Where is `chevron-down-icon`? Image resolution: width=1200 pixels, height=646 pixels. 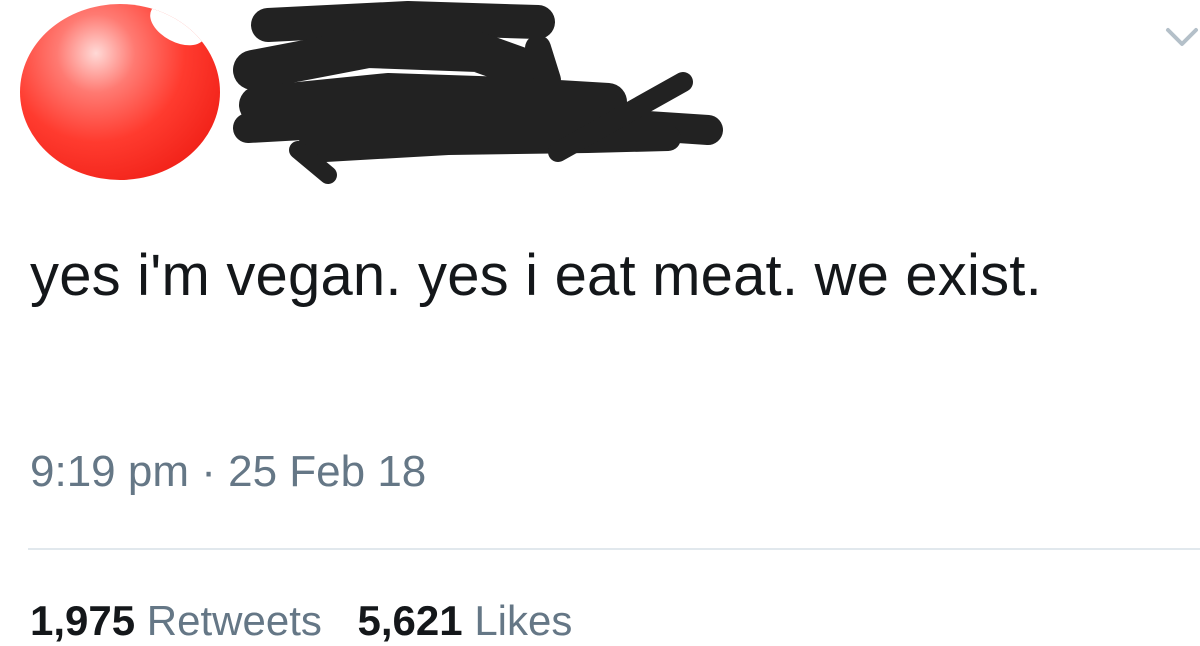 chevron-down-icon is located at coordinates (1181, 34).